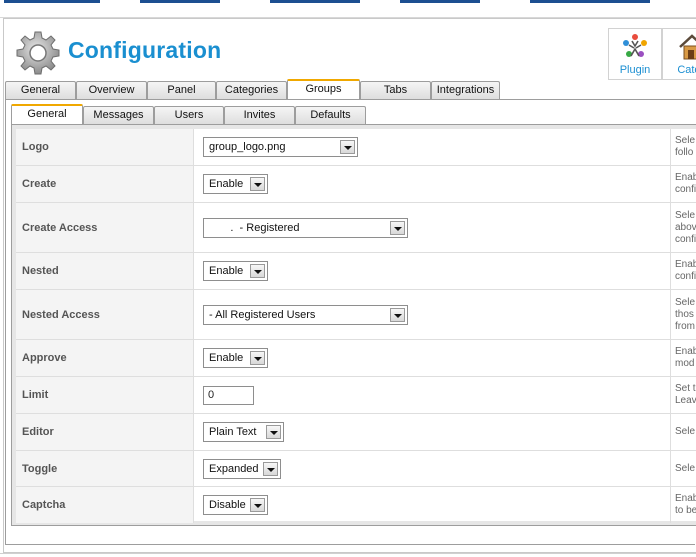  What do you see at coordinates (348, 9) in the screenshot?
I see `top-strip` at bounding box center [348, 9].